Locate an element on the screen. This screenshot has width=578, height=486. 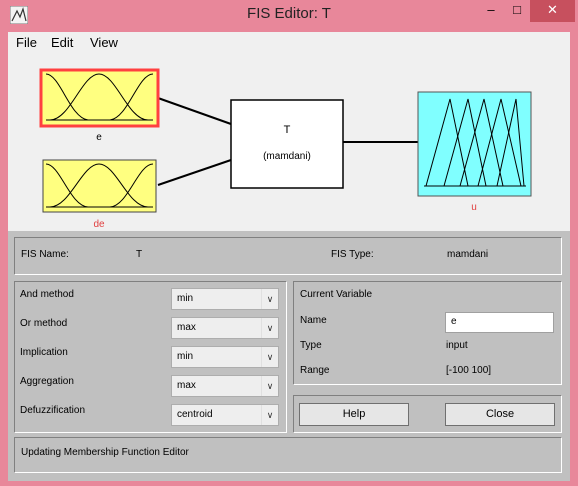
close-button: Close is located at coordinates (500, 414).